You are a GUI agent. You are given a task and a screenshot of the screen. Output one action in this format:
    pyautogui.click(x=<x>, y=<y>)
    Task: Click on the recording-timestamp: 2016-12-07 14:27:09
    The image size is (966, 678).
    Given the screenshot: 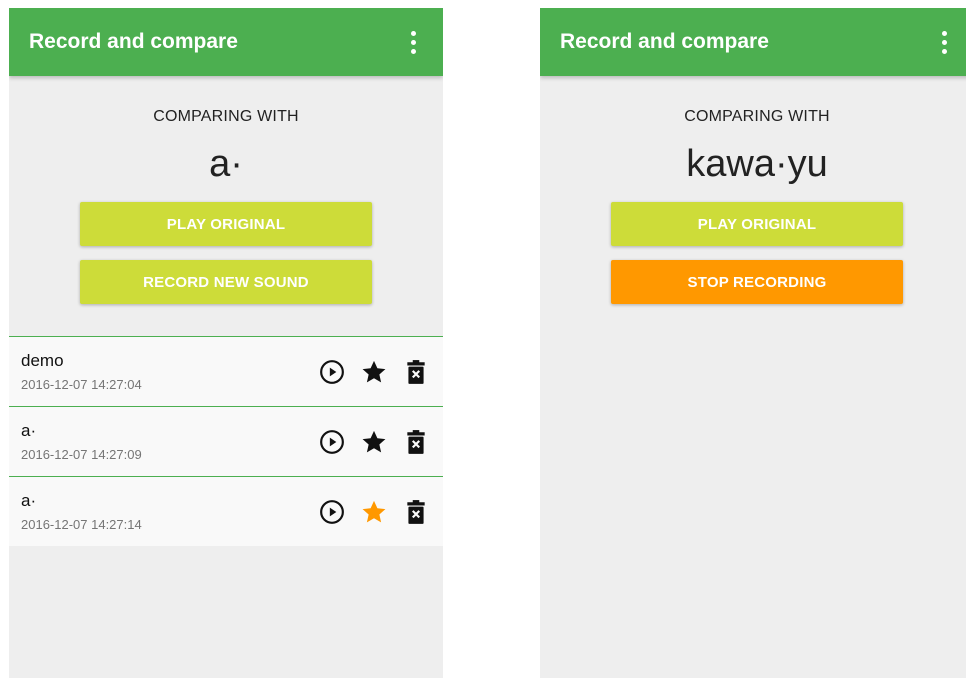 What is the action you would take?
    pyautogui.click(x=81, y=454)
    